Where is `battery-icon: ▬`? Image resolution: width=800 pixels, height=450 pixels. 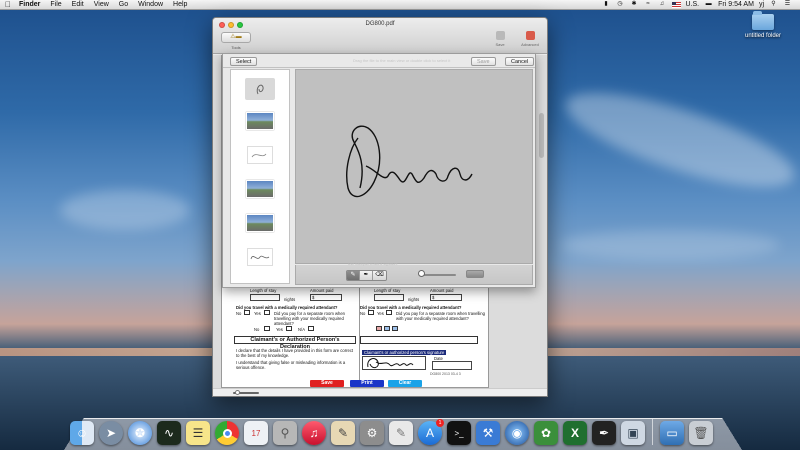
battery-icon: ▬ is located at coordinates (708, 4).